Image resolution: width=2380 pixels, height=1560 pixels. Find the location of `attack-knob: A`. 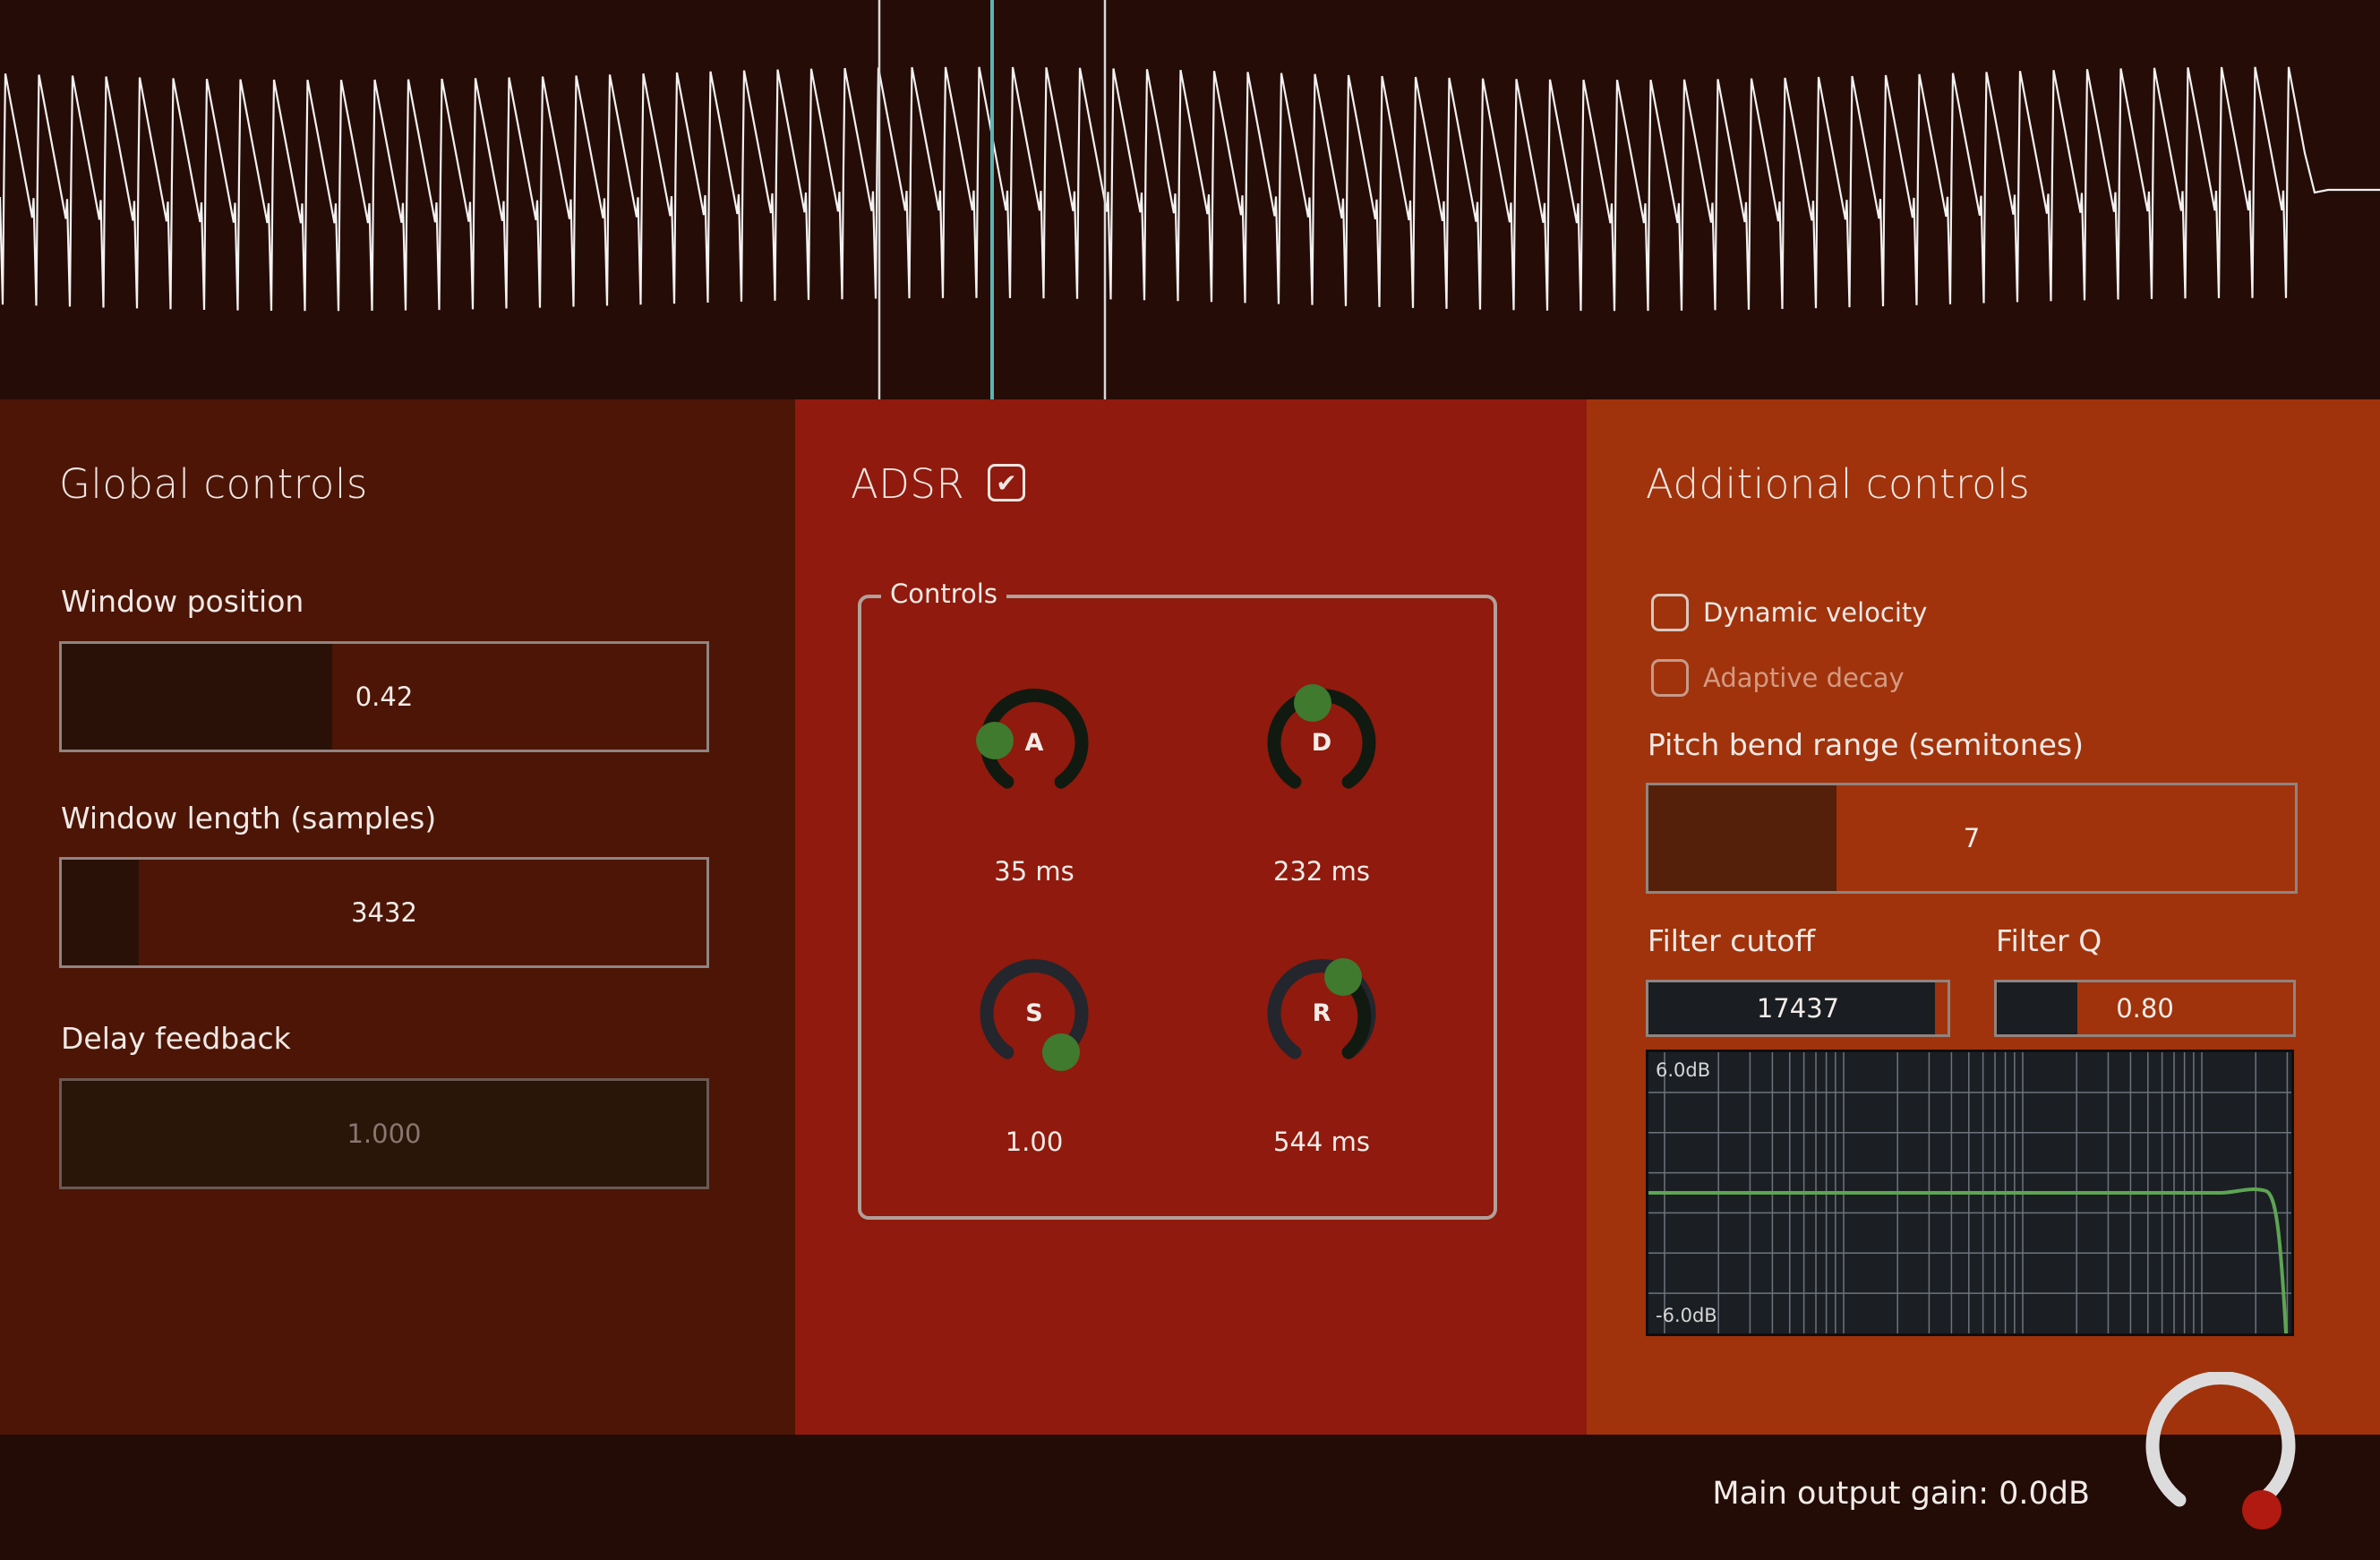

attack-knob: A is located at coordinates (1034, 749).